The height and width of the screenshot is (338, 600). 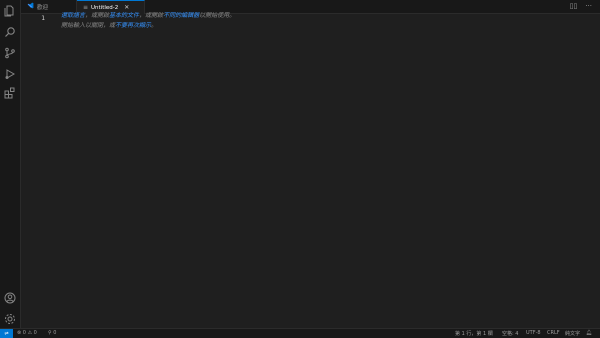 I want to click on language-mode: 純文字, so click(x=572, y=333).